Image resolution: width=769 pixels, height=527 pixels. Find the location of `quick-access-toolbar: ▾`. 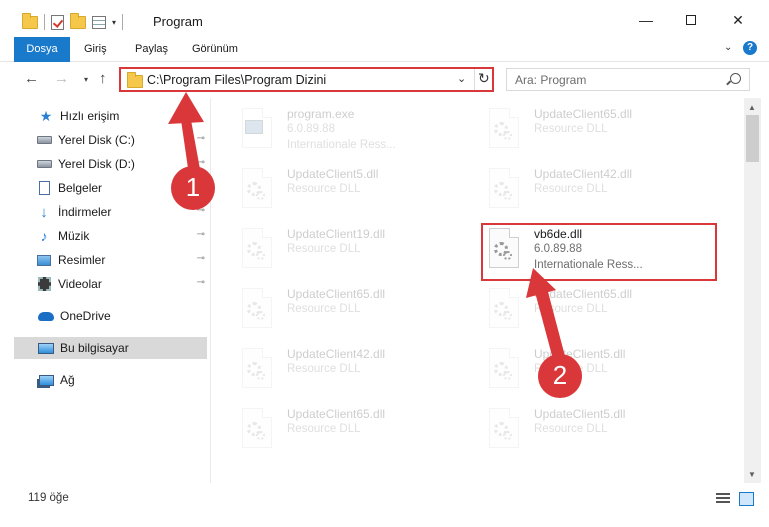

quick-access-toolbar: ▾ is located at coordinates (73, 21).